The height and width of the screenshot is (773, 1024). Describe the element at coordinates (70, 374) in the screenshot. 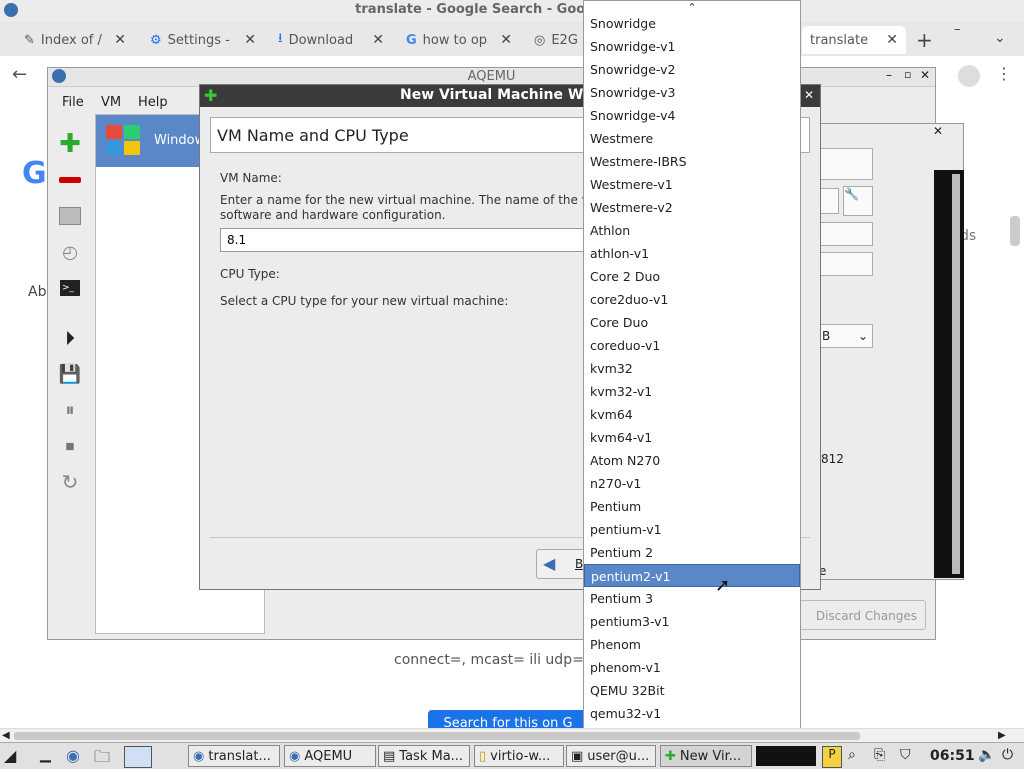

I see `save-icon: 💾` at that location.